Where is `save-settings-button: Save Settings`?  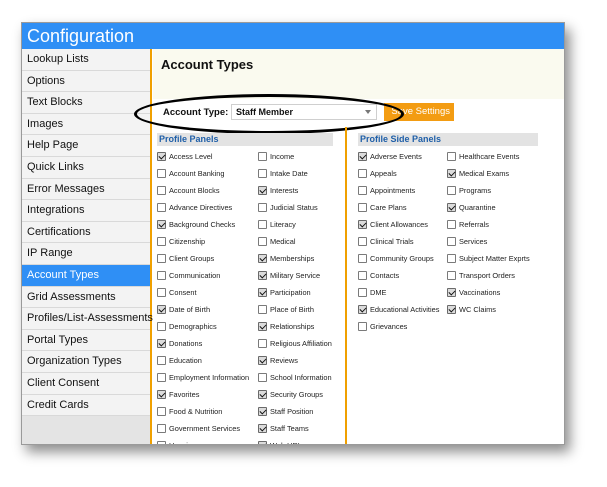
save-settings-button: Save Settings is located at coordinates (419, 112).